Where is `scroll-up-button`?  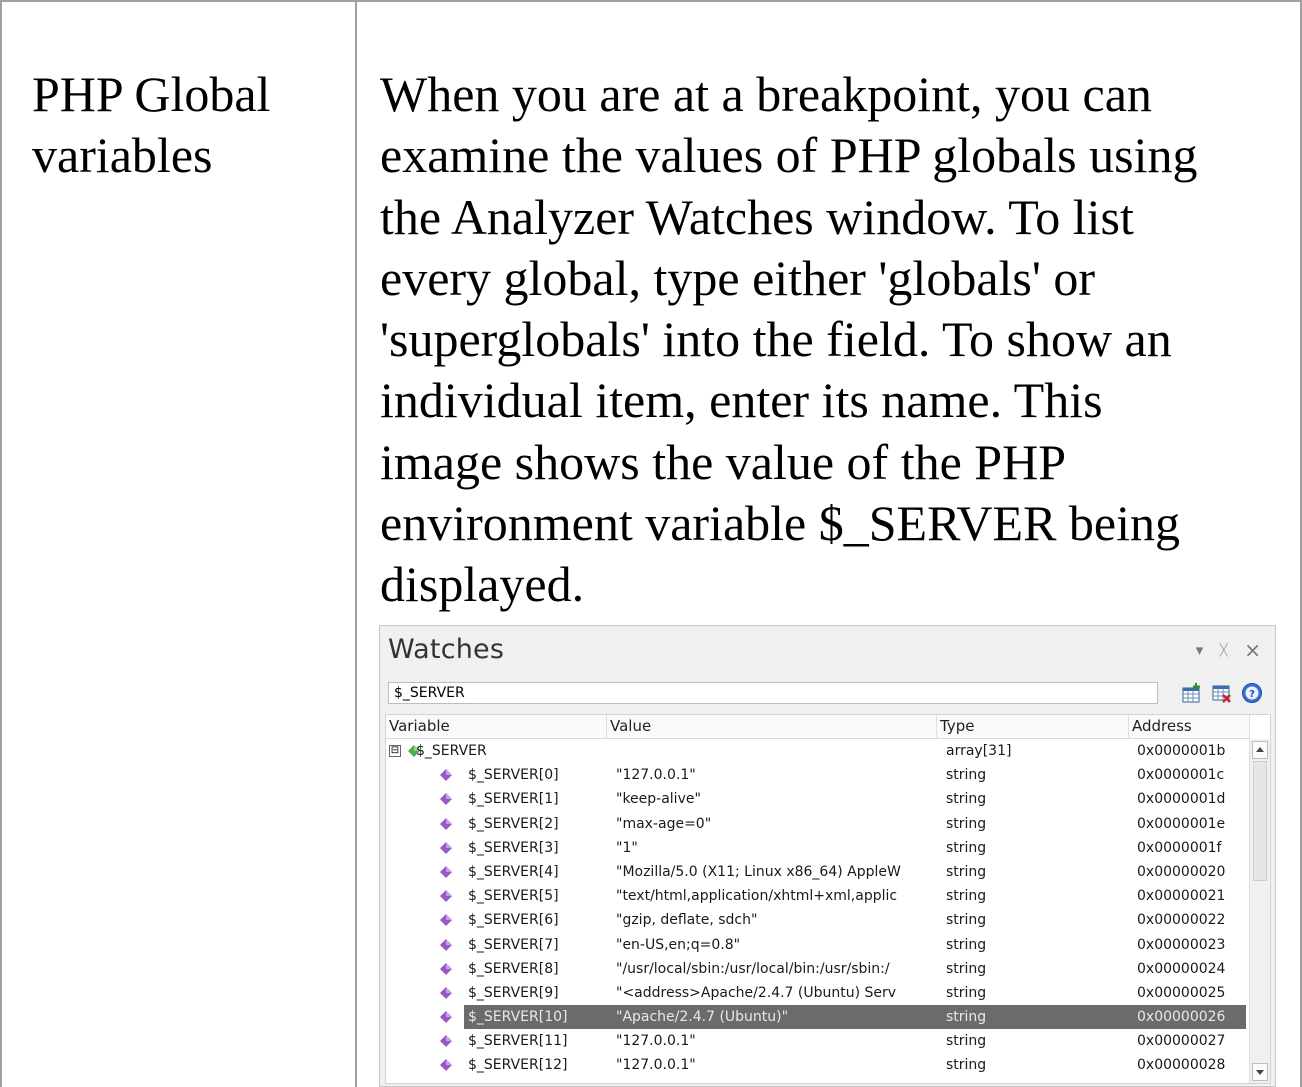 scroll-up-button is located at coordinates (1260, 750).